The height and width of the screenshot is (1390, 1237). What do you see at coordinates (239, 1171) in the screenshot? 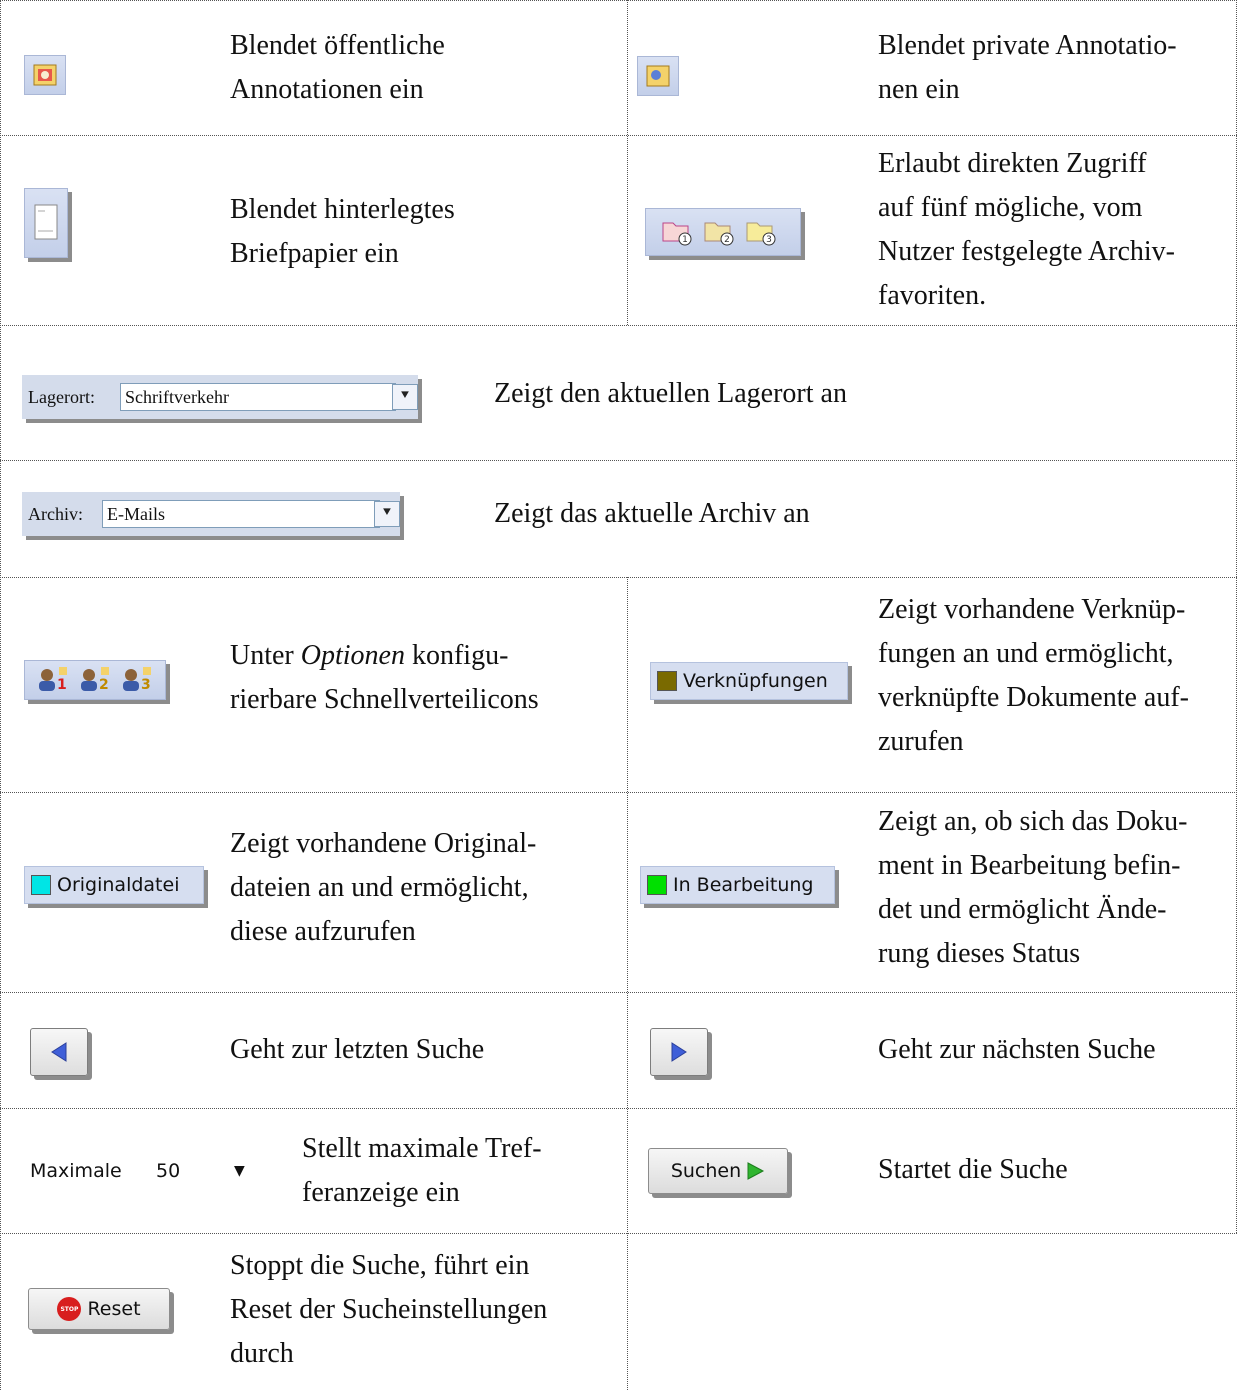
I see `caret-down-icon: ▼` at bounding box center [239, 1171].